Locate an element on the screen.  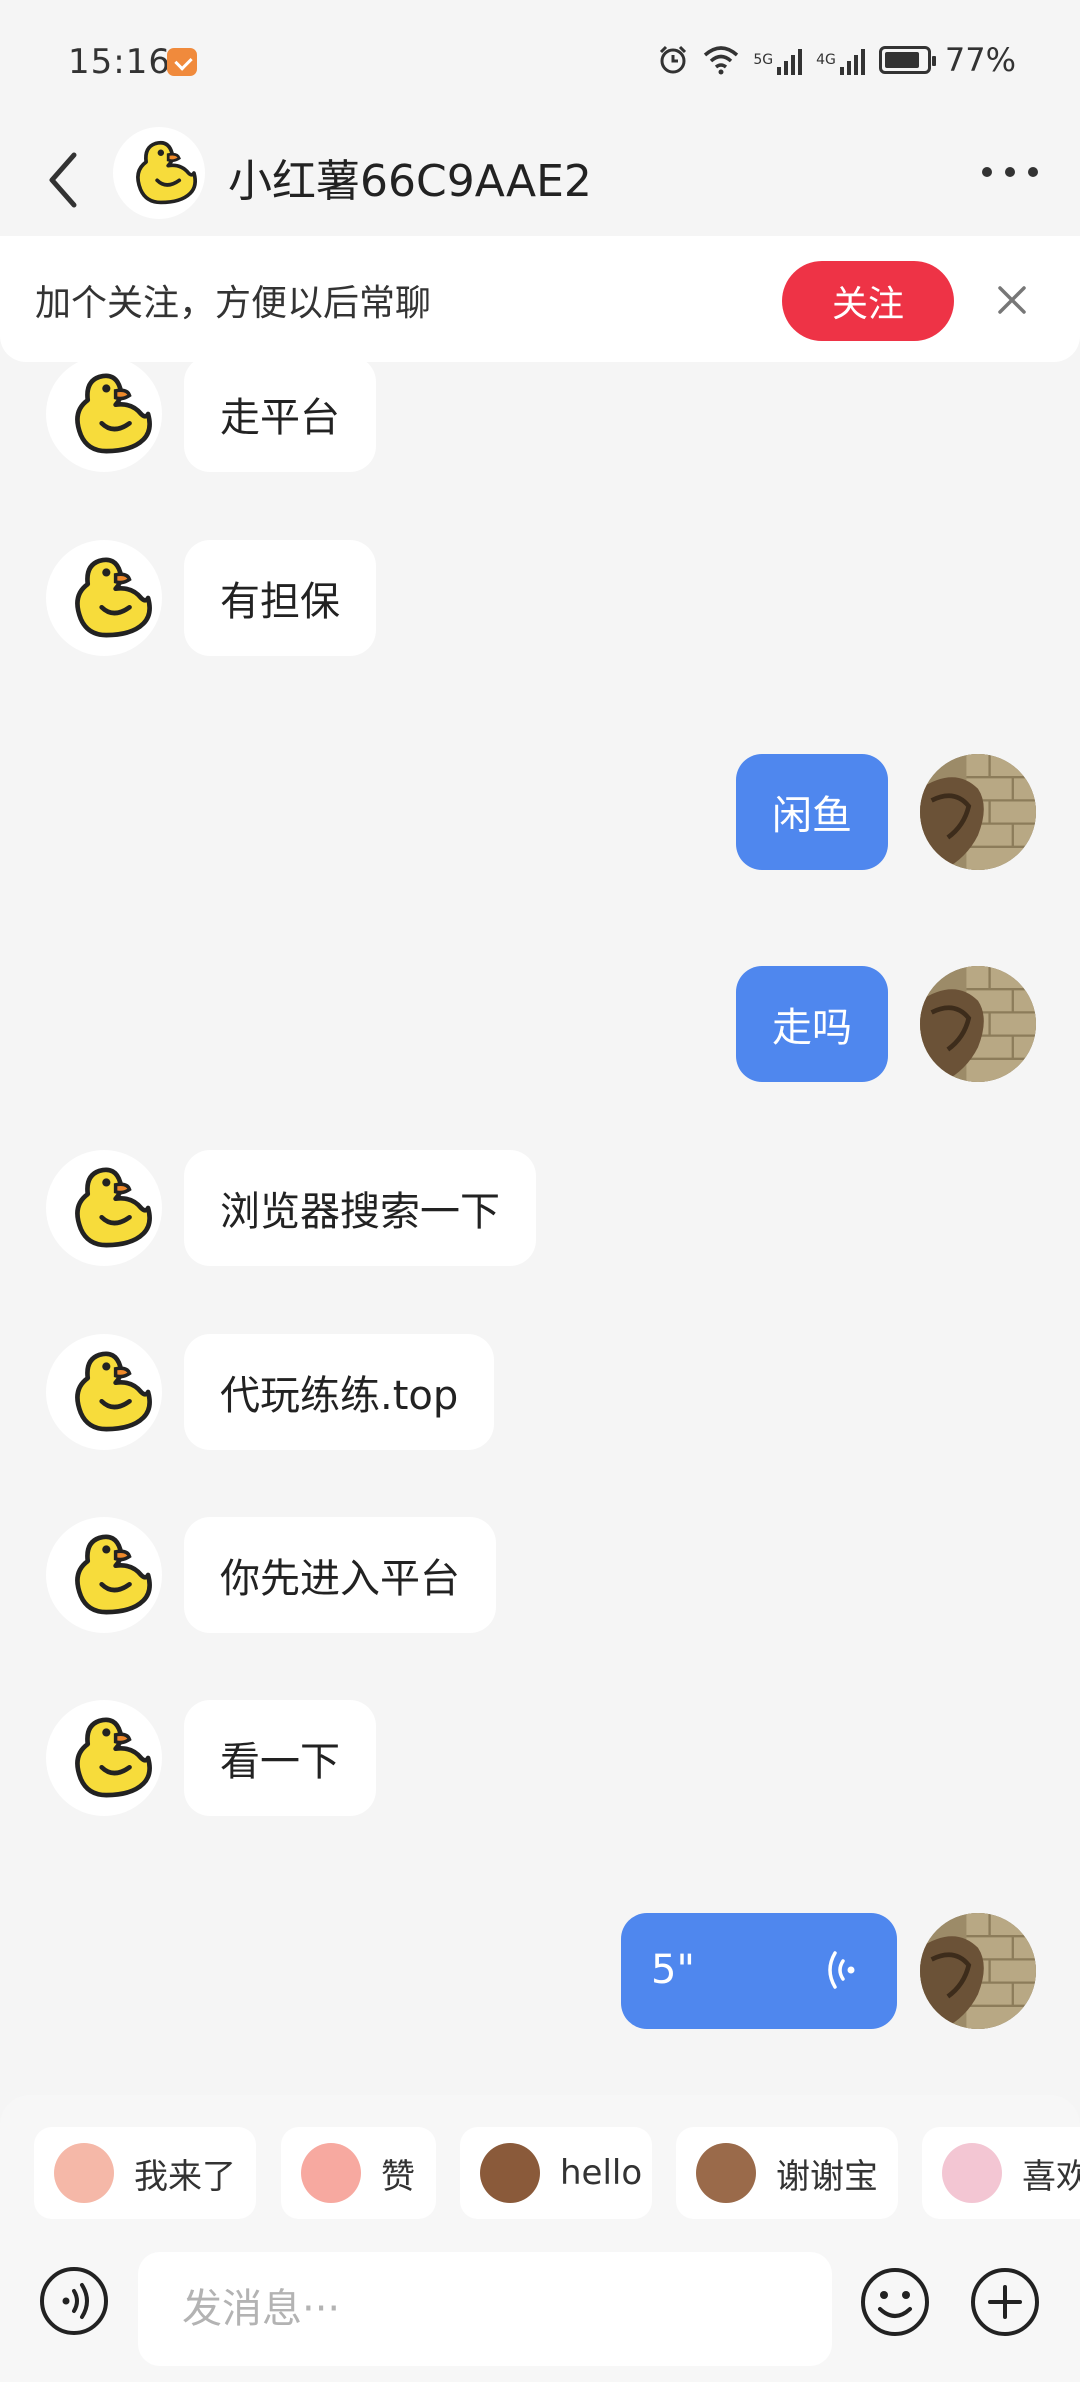
quick-reply-chip: 谢谢宝 is located at coordinates (787, 2173).